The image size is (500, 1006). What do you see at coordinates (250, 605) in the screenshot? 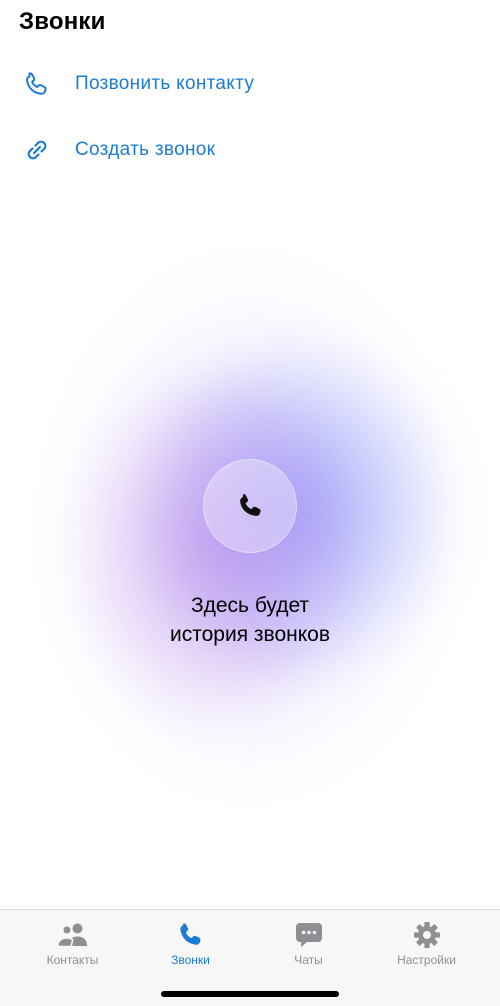
I see `empty-state-line-1: Здесь будет` at bounding box center [250, 605].